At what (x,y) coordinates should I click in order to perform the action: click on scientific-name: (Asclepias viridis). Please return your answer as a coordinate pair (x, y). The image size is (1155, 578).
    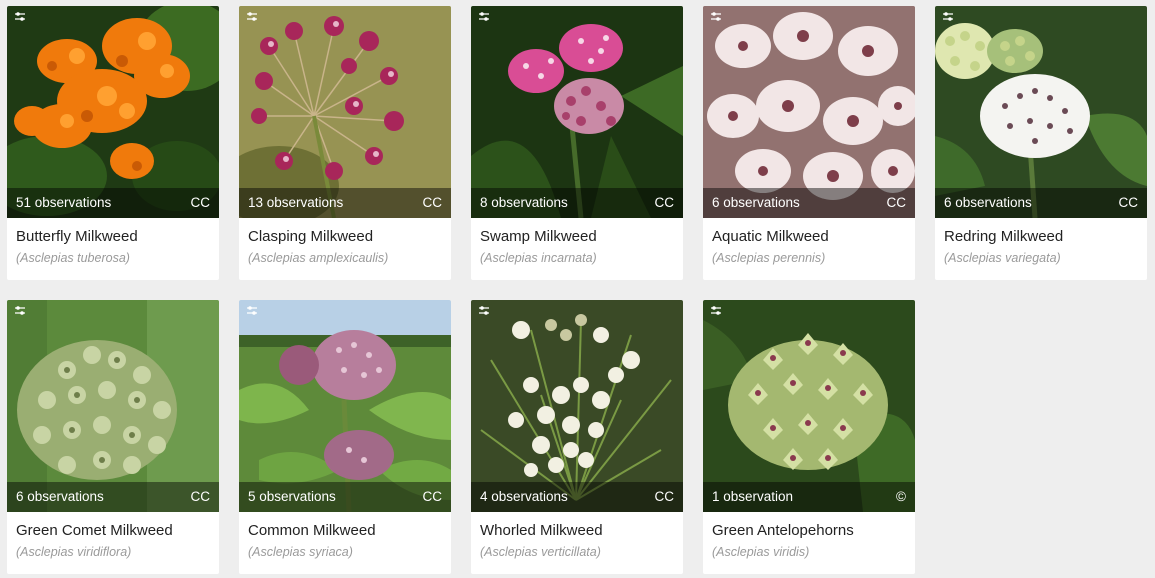
    Looking at the image, I should click on (761, 552).